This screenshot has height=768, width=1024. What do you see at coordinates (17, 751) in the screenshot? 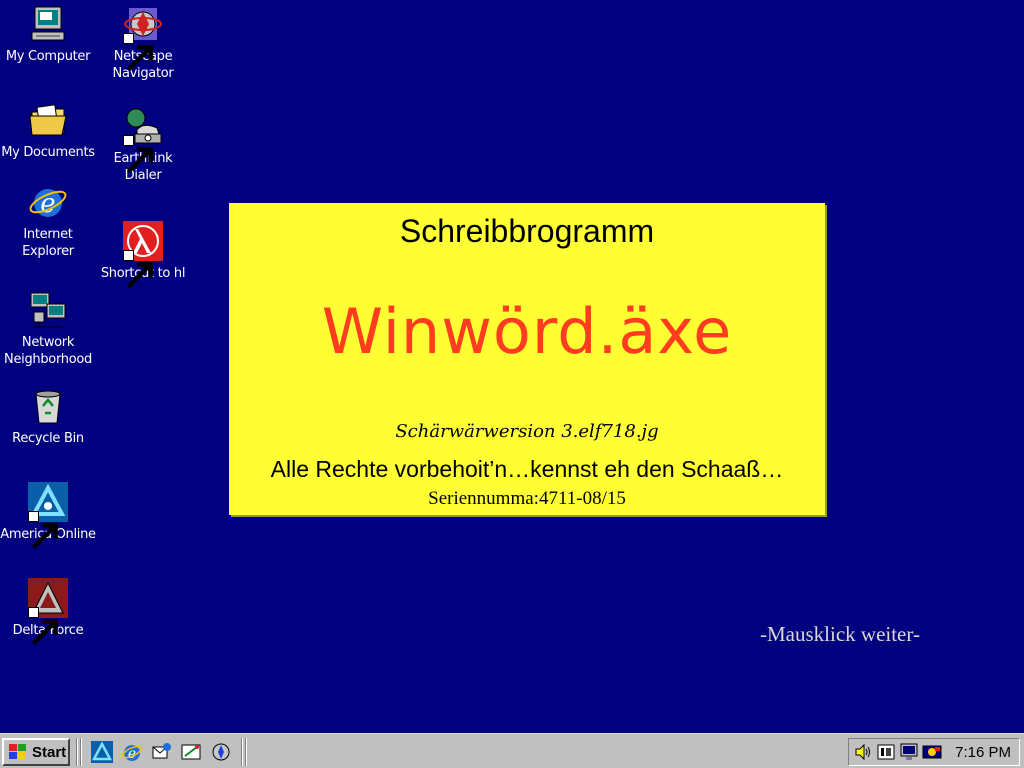
I see `windows-logo-icon` at bounding box center [17, 751].